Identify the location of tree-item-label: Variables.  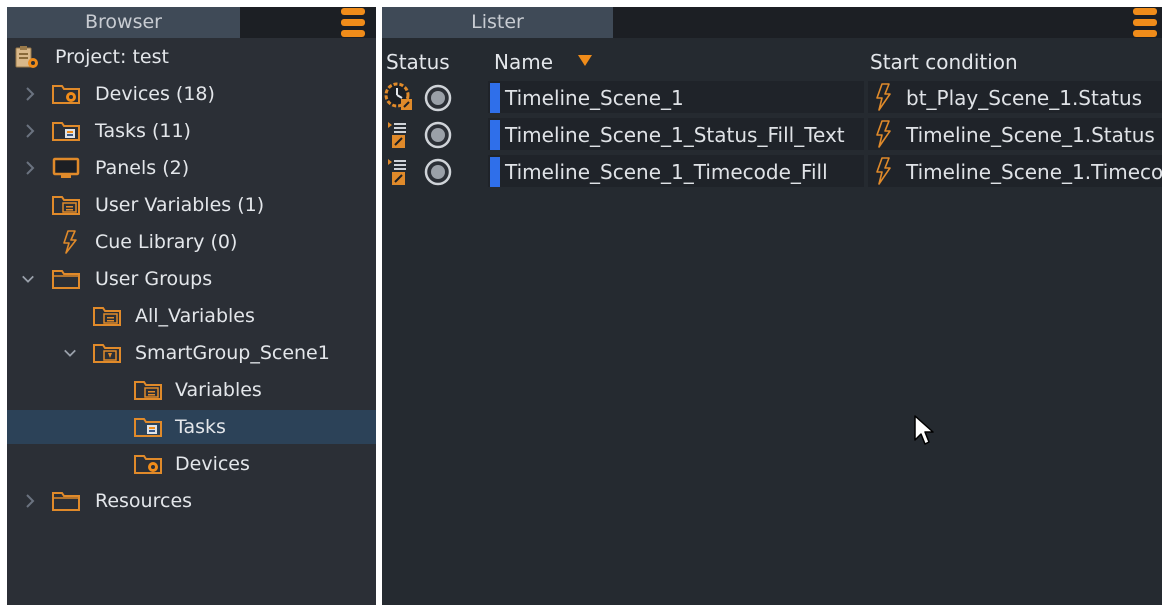
(218, 390).